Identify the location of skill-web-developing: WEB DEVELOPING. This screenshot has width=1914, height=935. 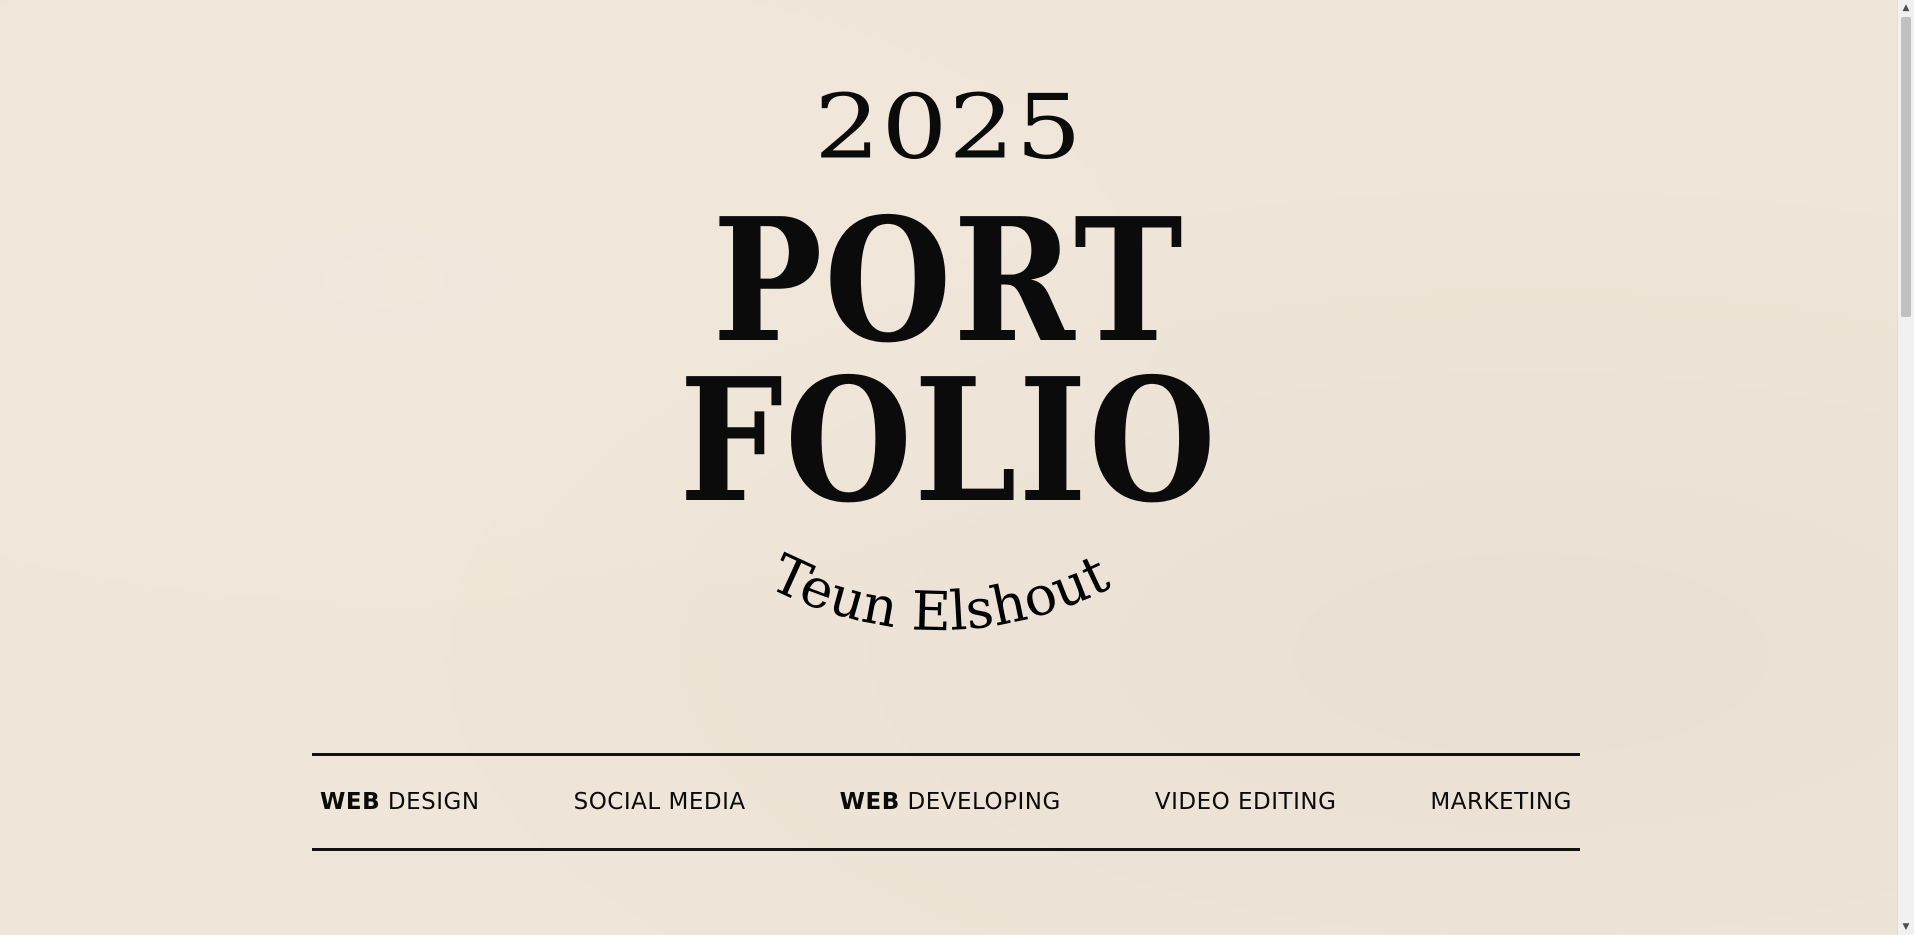
(950, 802).